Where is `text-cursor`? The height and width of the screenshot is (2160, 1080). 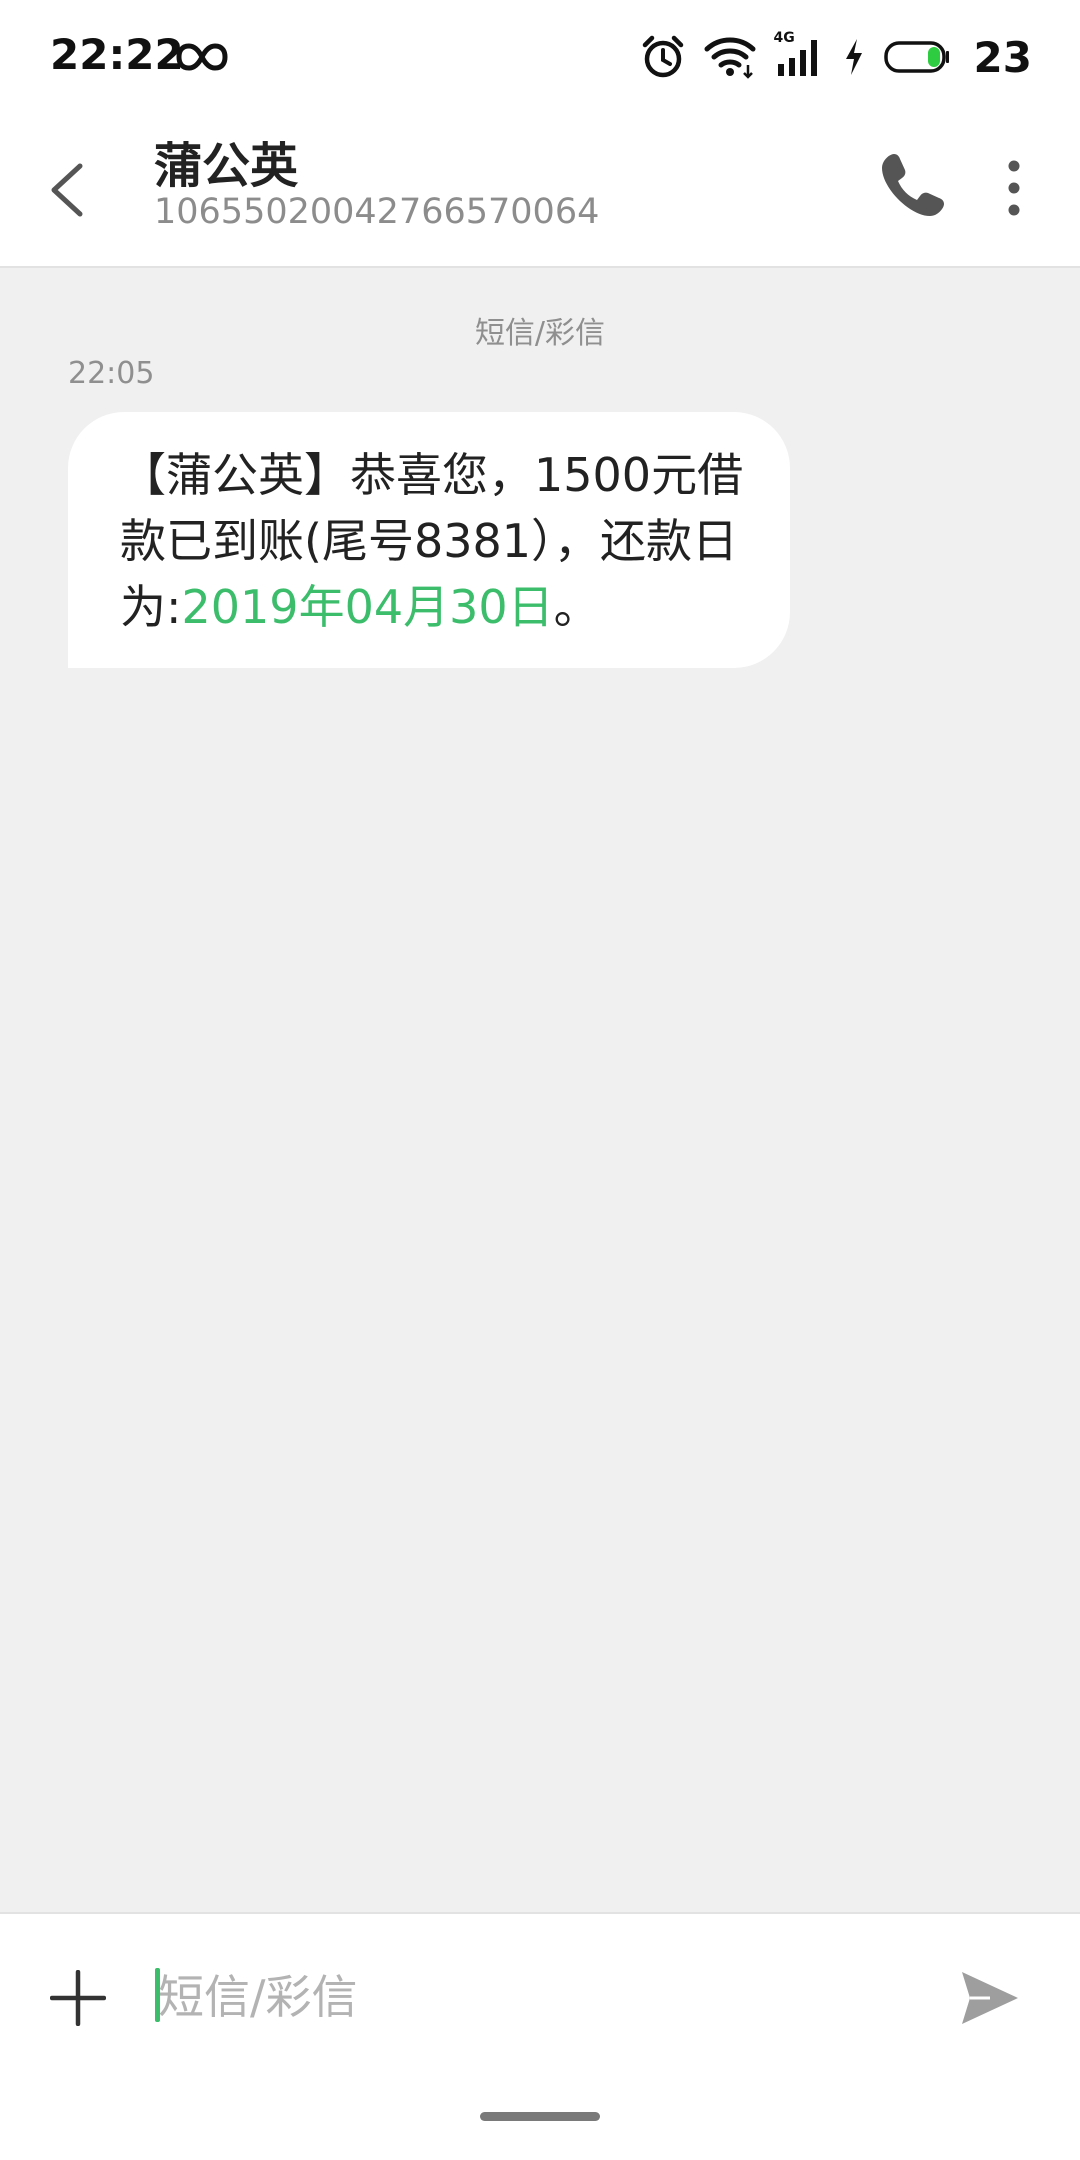
text-cursor is located at coordinates (157, 1995).